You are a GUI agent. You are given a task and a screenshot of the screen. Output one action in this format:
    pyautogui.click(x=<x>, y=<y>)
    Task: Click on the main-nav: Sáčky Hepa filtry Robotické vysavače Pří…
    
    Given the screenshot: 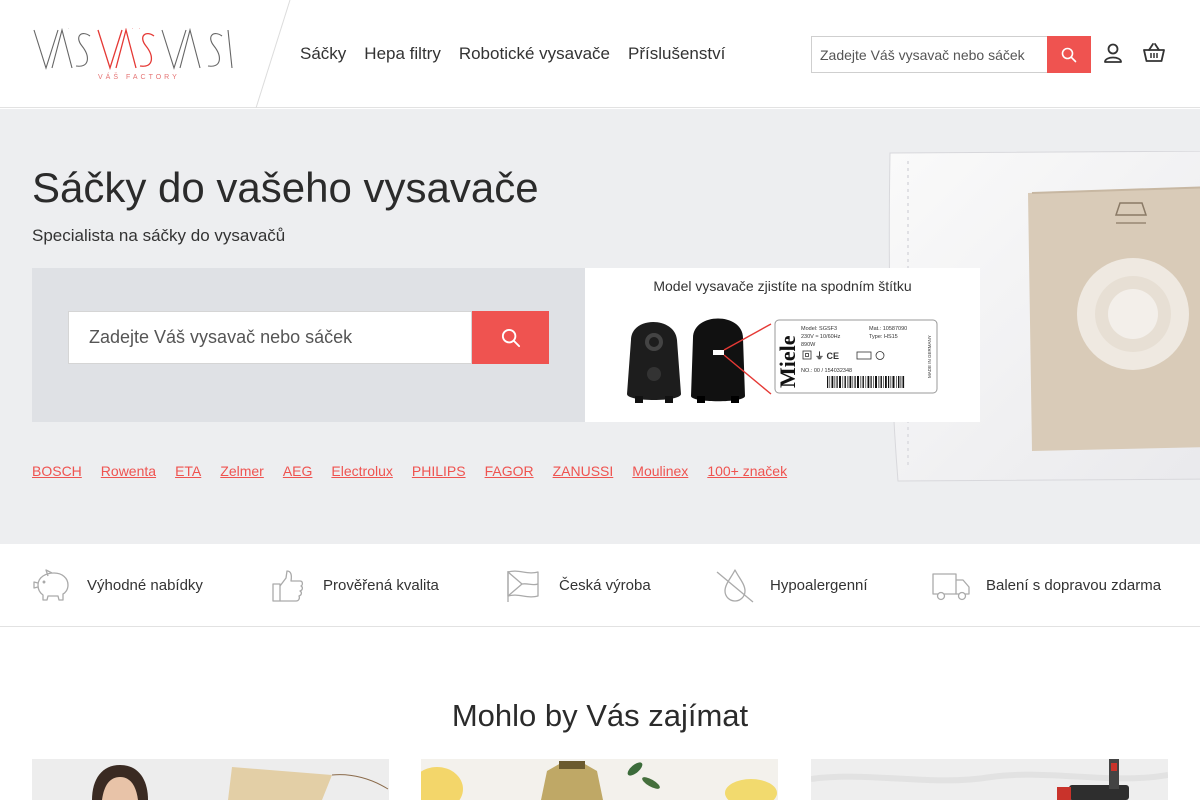 What is the action you would take?
    pyautogui.click(x=512, y=54)
    